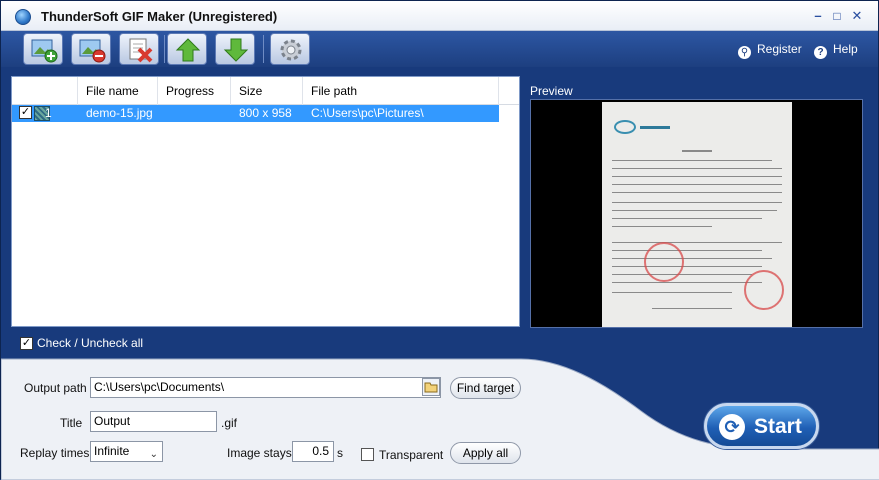 The width and height of the screenshot is (879, 480). I want to click on column-header: File name, so click(118, 91).